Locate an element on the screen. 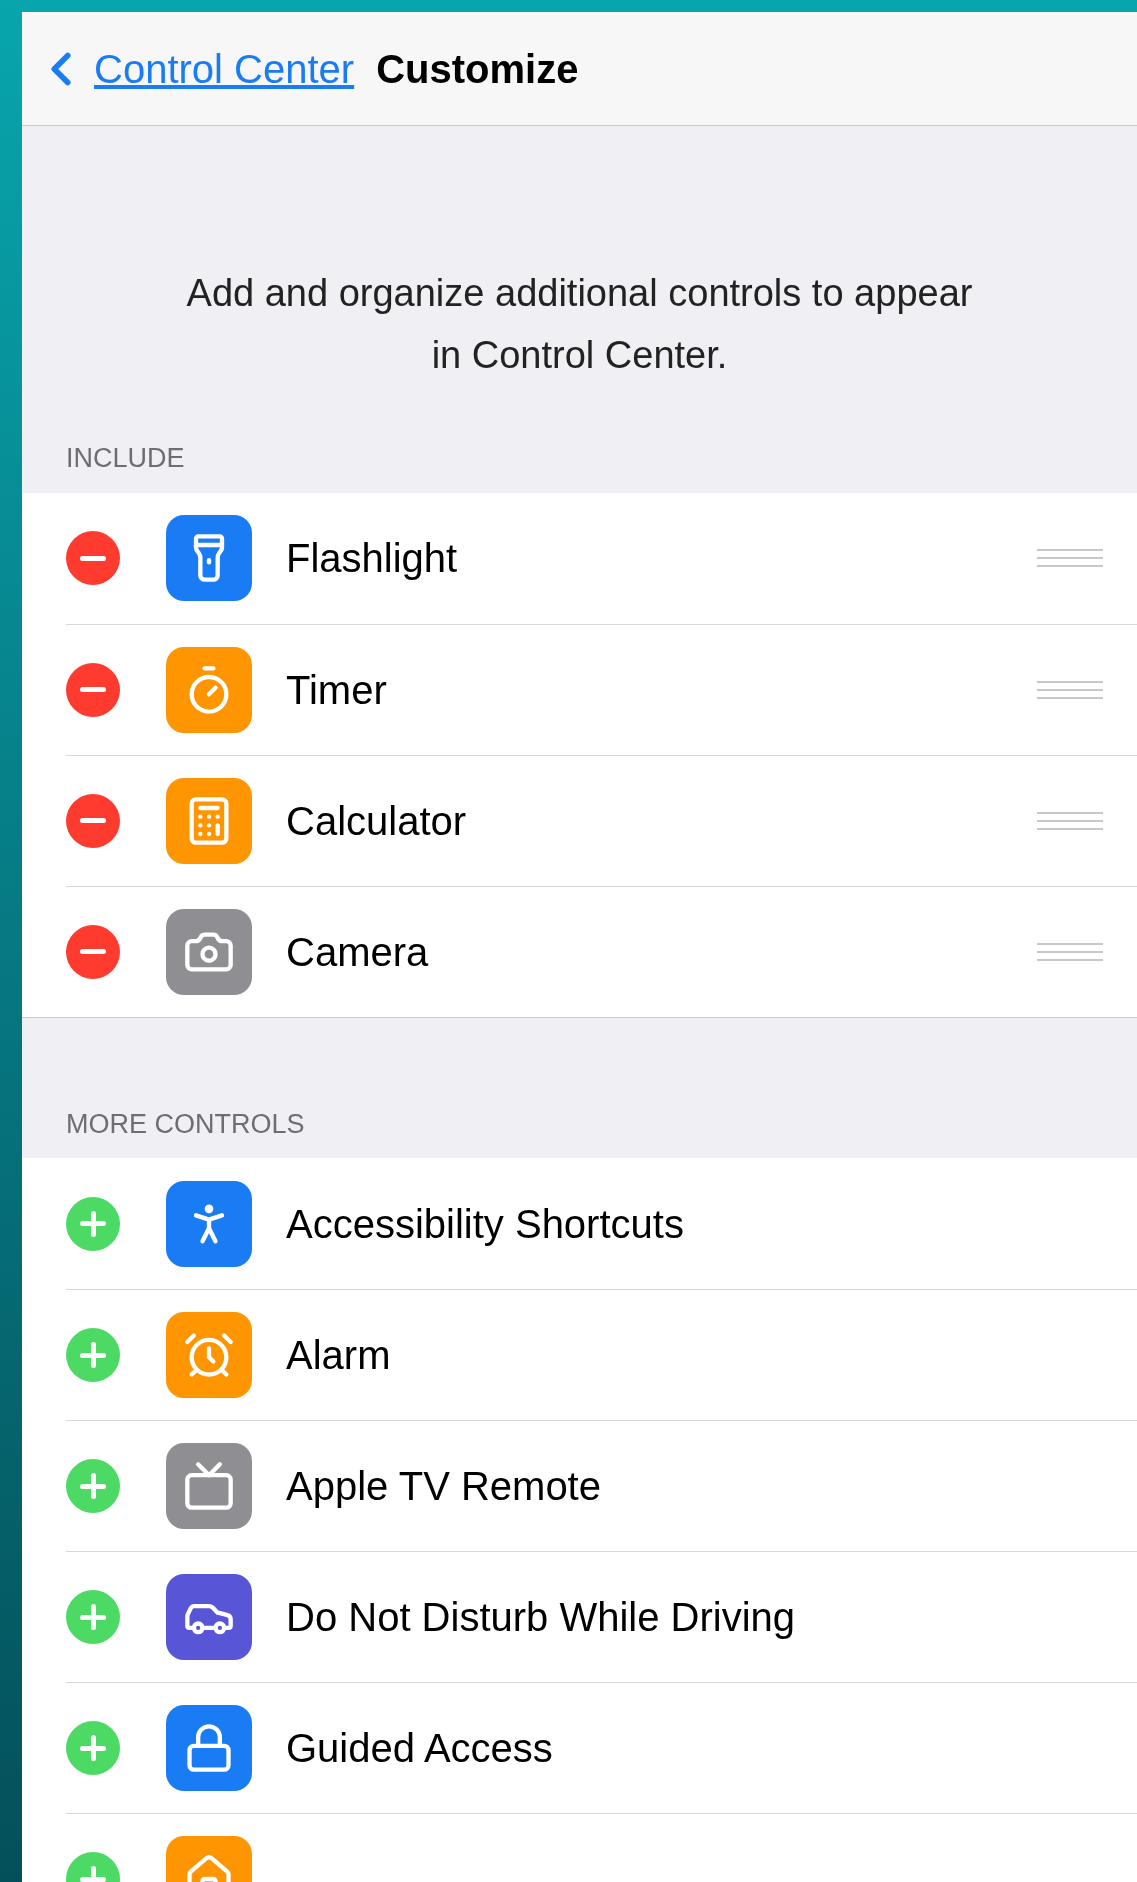 The image size is (1137, 1882). page-title: Customize is located at coordinates (477, 69).